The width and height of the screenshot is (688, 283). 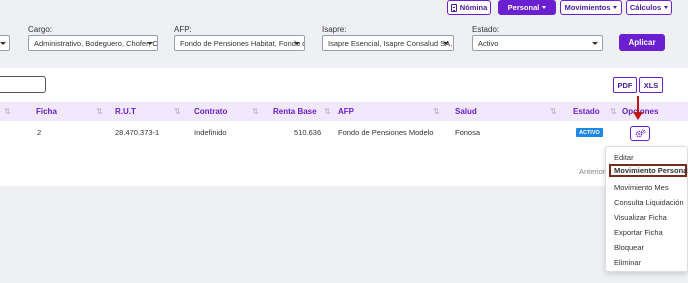 What do you see at coordinates (624, 157) in the screenshot?
I see `menu-item-editar: Editar` at bounding box center [624, 157].